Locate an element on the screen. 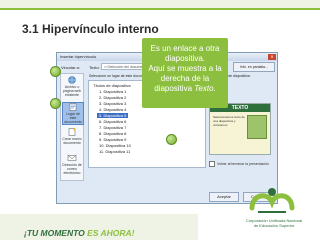  callout-line-1: Es un enlace a otra is located at coordinates (185, 48).